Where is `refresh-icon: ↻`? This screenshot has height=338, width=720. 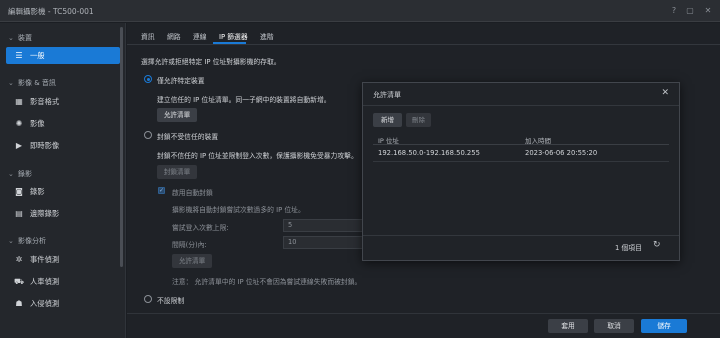 refresh-icon: ↻ is located at coordinates (657, 245).